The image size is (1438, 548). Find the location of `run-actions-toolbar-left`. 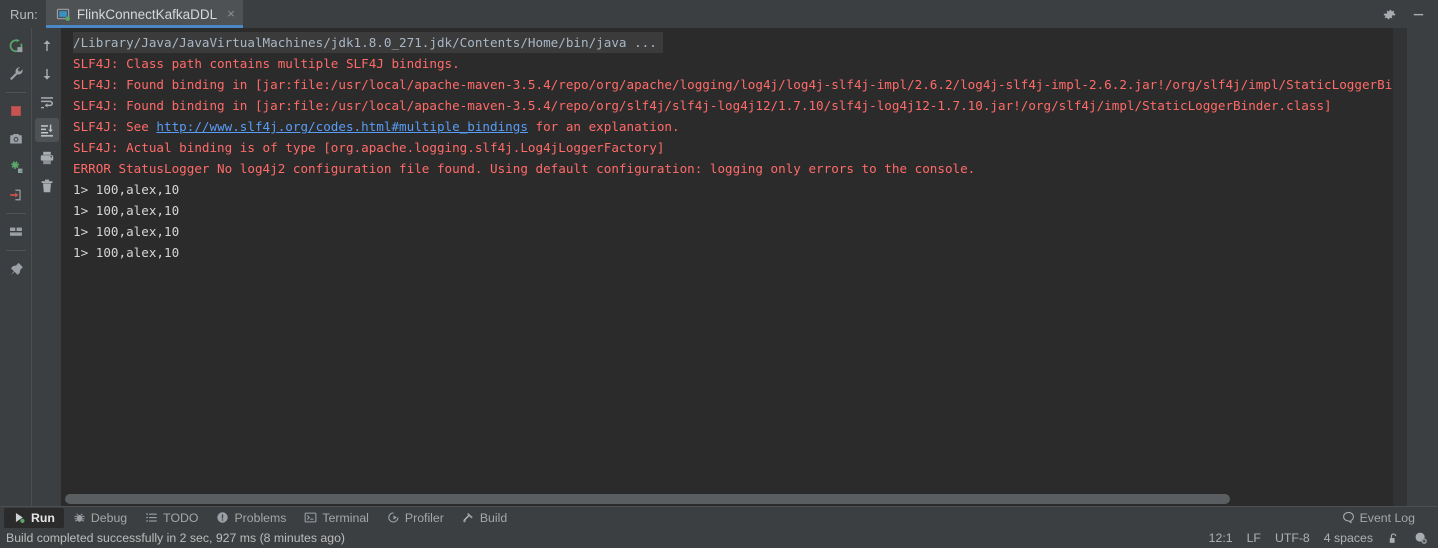

run-actions-toolbar-left is located at coordinates (15, 267).